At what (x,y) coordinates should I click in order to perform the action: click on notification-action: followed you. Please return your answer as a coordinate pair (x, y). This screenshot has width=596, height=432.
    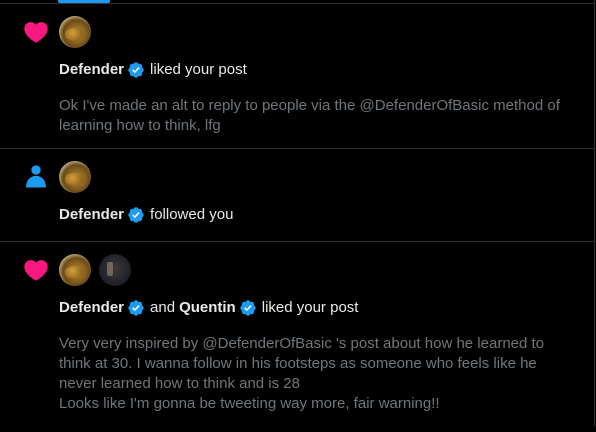
    Looking at the image, I should click on (192, 214).